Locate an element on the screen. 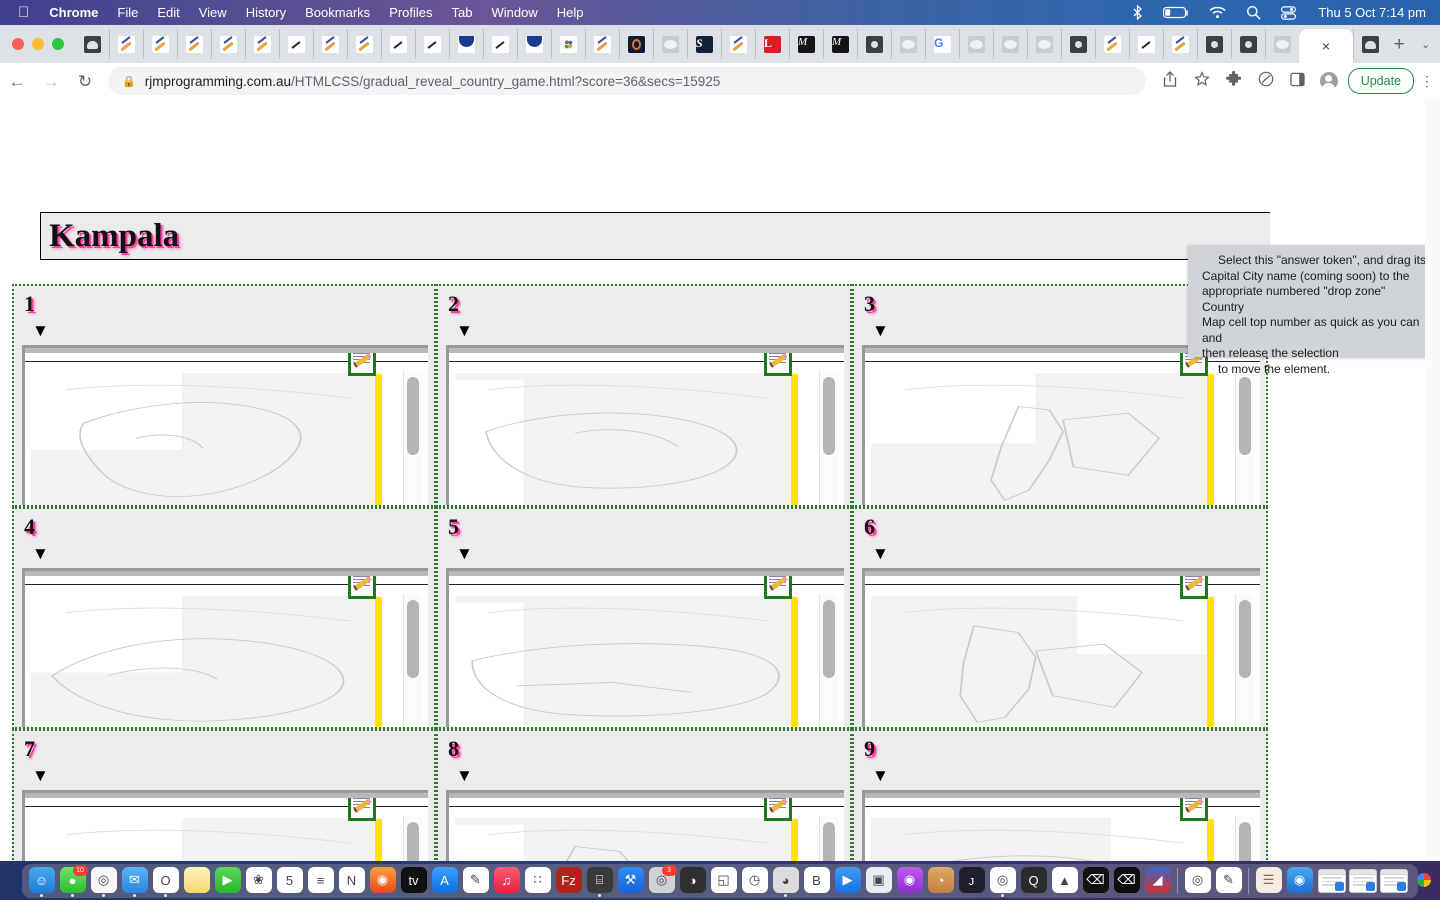 Image resolution: width=1440 pixels, height=900 pixels. active-tab: × is located at coordinates (1326, 46).